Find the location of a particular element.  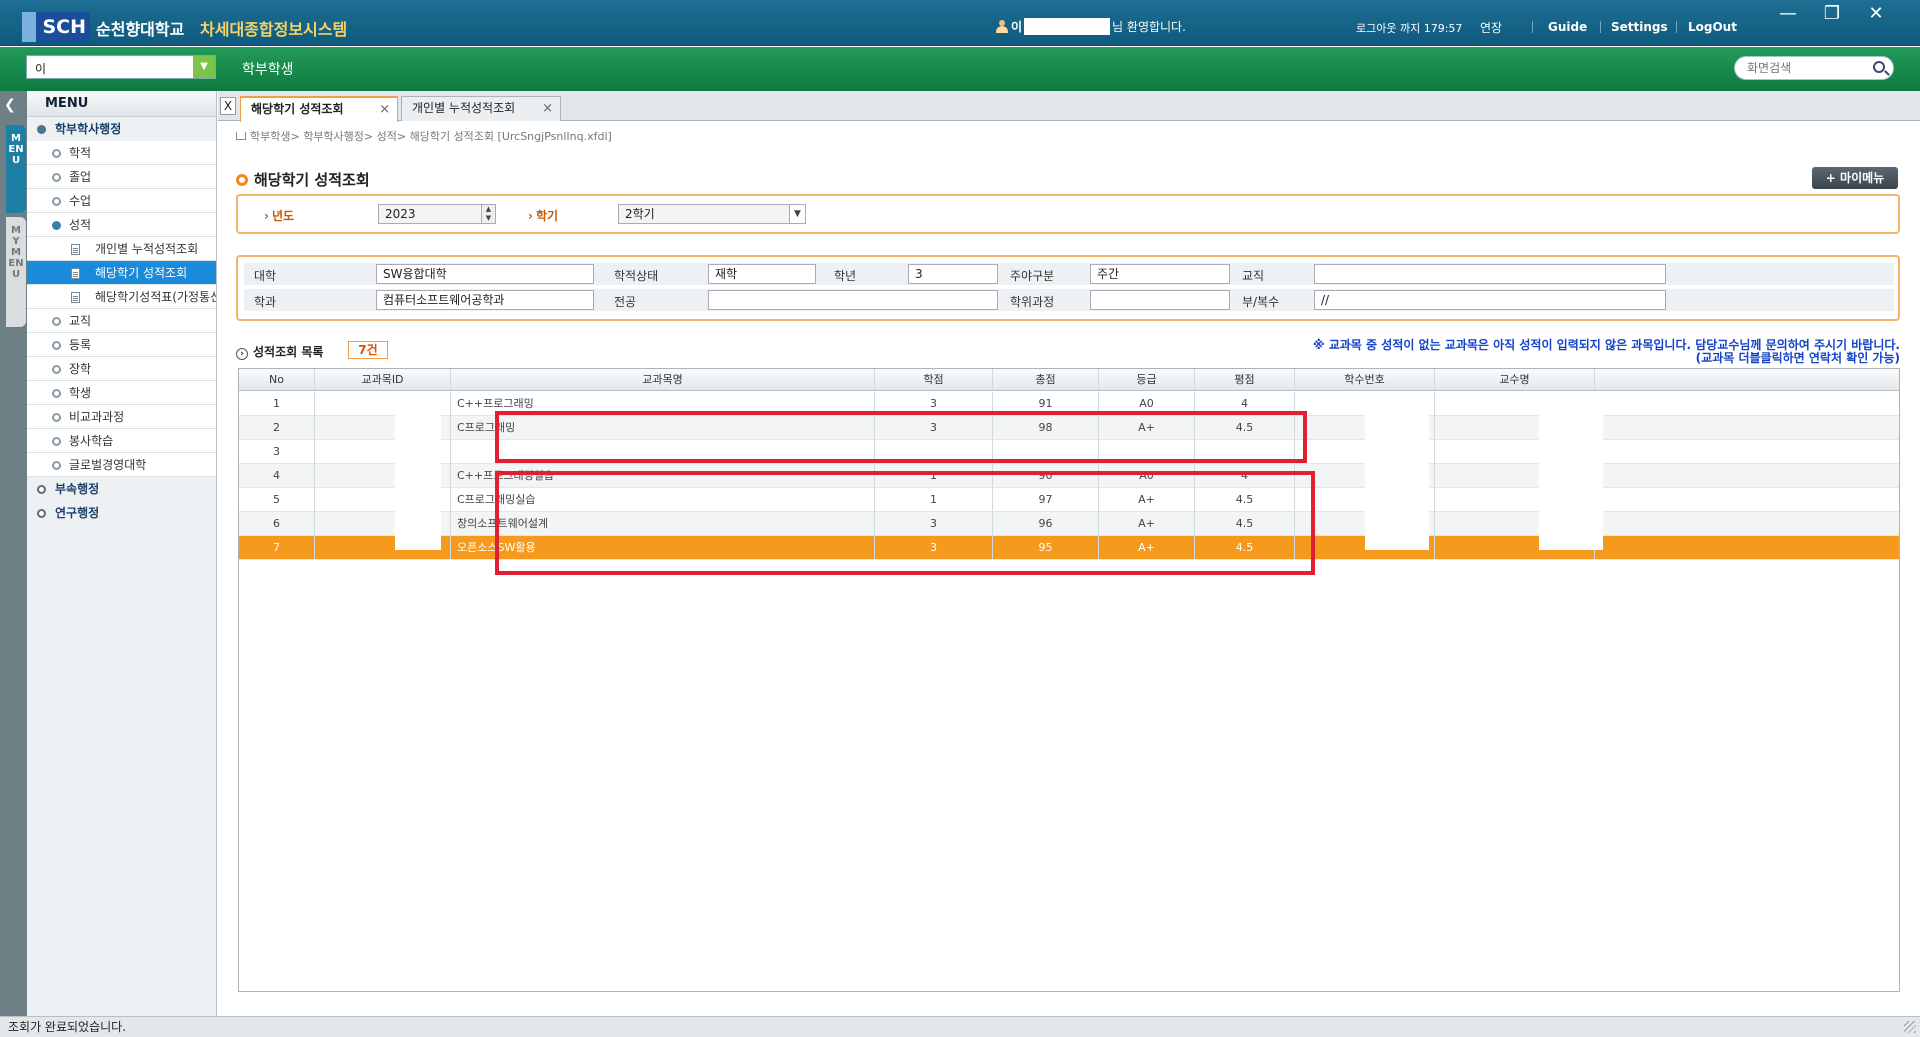

menu-item-affiliated-admin: 부속행정 is located at coordinates (121, 489).